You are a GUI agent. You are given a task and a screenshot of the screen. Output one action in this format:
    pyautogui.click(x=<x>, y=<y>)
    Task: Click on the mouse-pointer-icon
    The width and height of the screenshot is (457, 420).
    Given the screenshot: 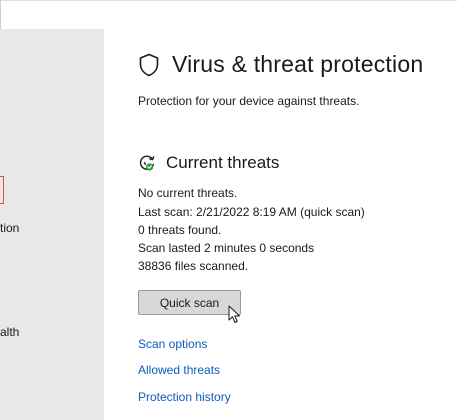 What is the action you would take?
    pyautogui.click(x=234, y=314)
    